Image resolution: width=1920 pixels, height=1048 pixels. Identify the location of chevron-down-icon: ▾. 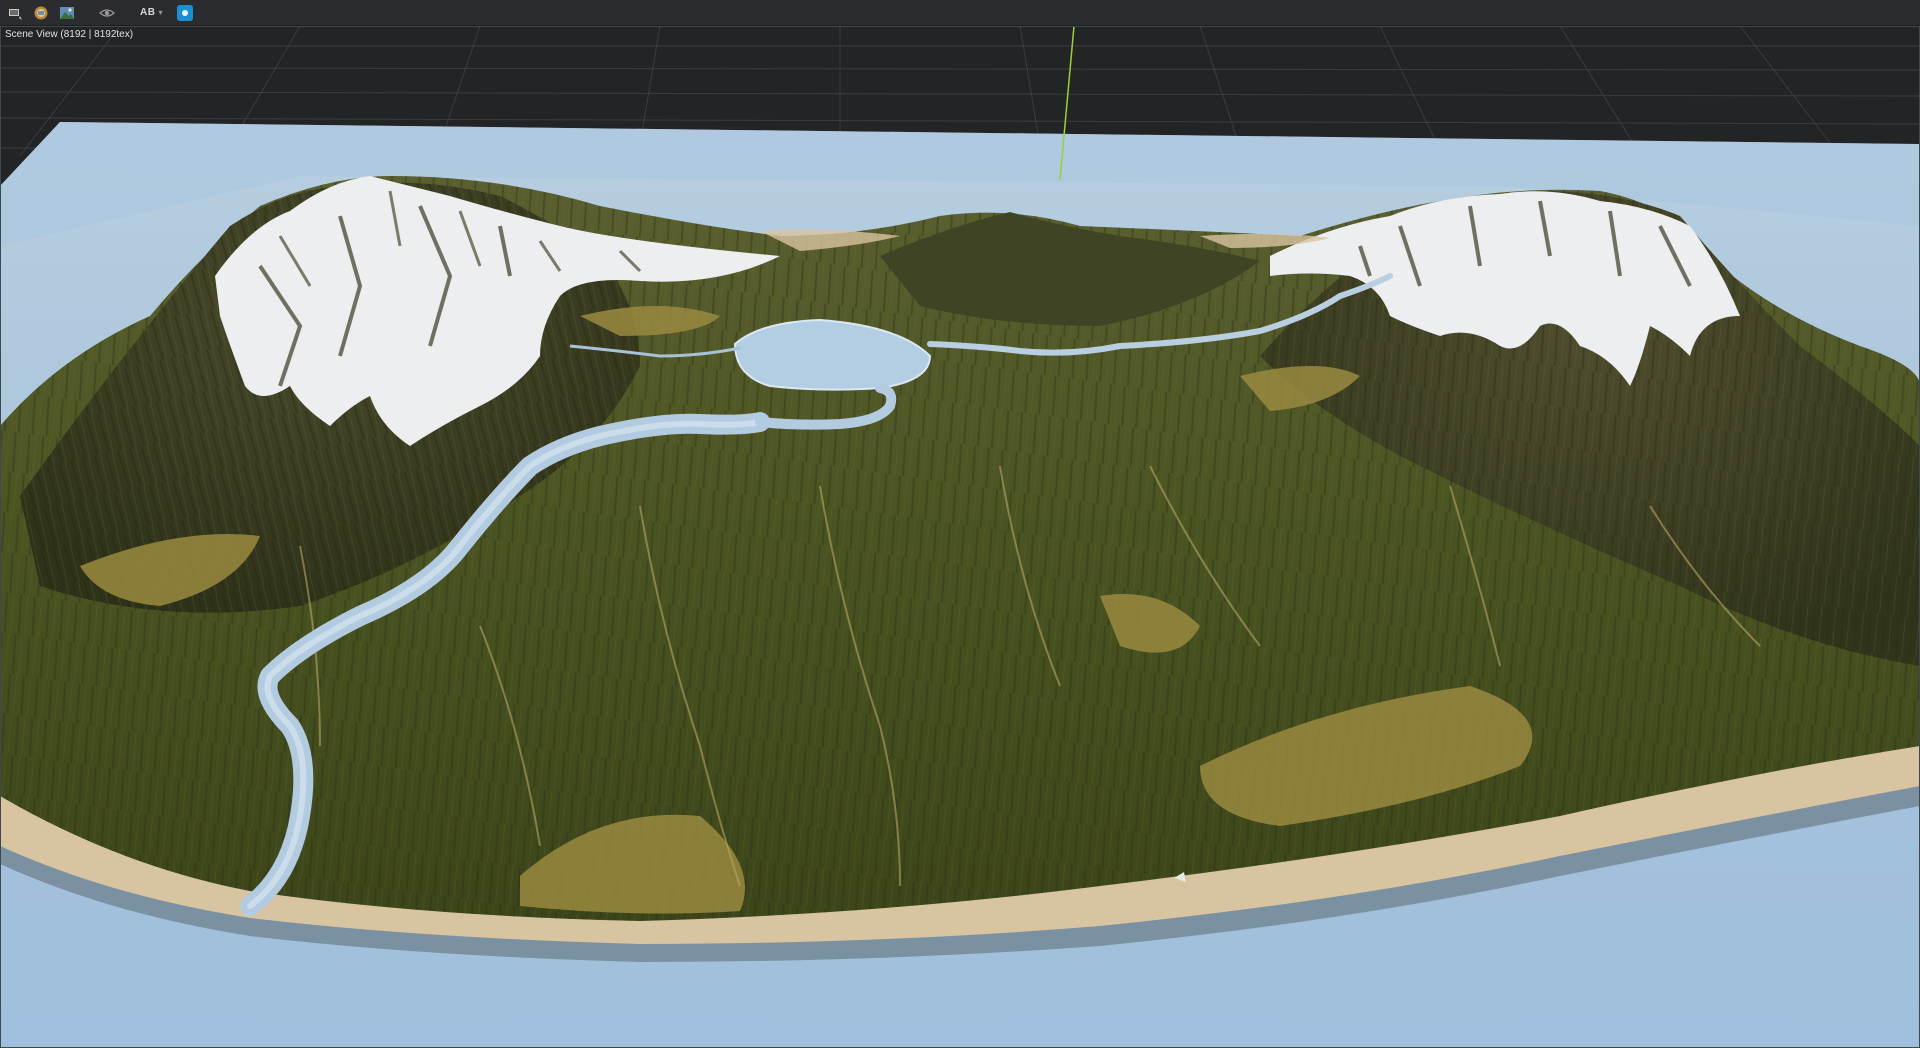
(160, 12).